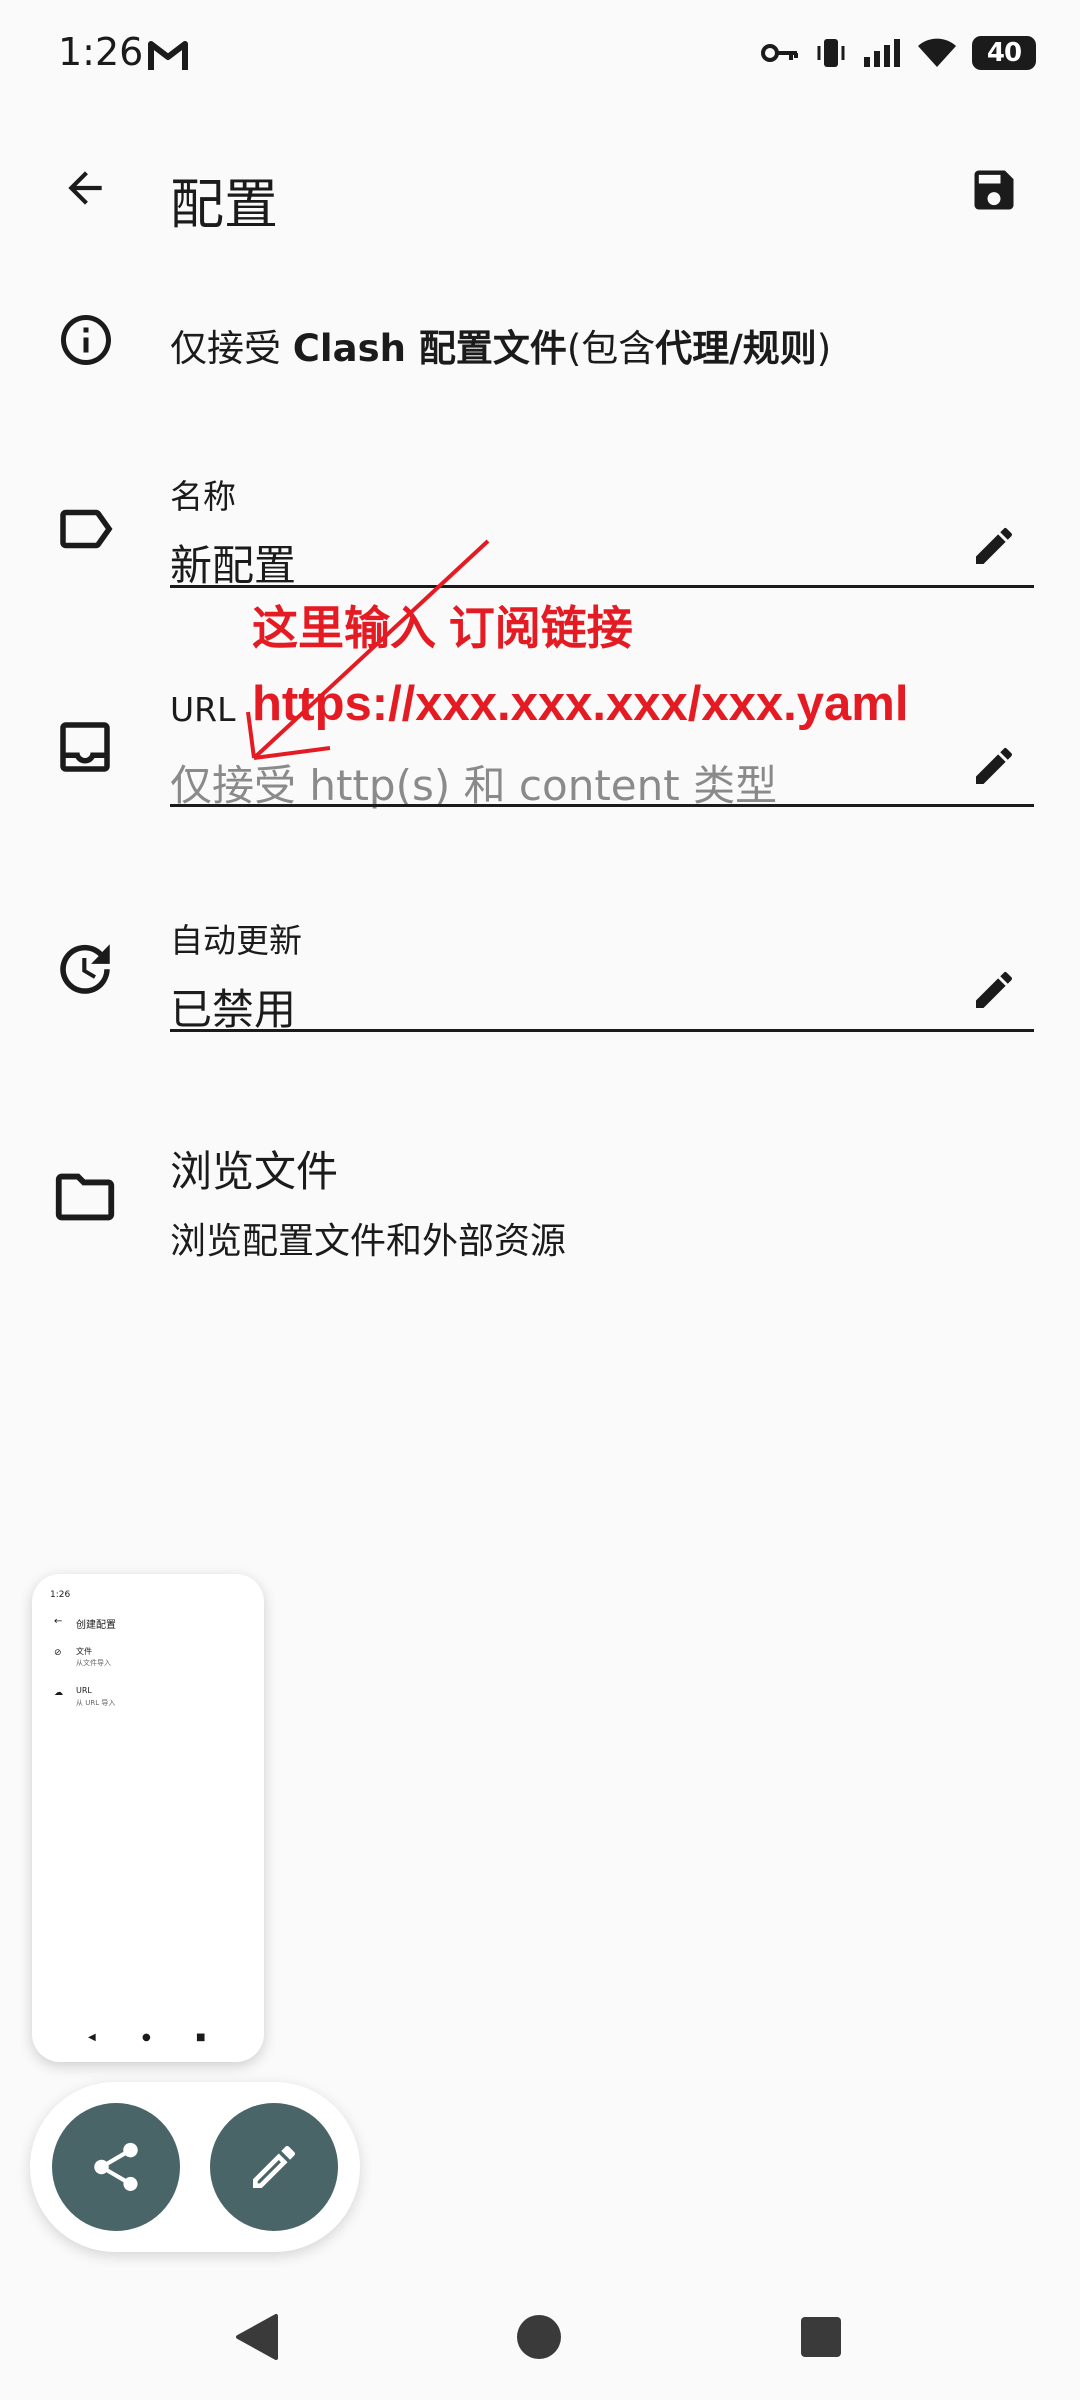  I want to click on nav-recents-icon, so click(821, 2337).